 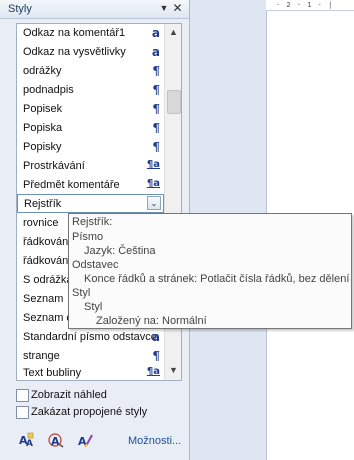 I want to click on style-item: podnadpis ¶, so click(x=90, y=90).